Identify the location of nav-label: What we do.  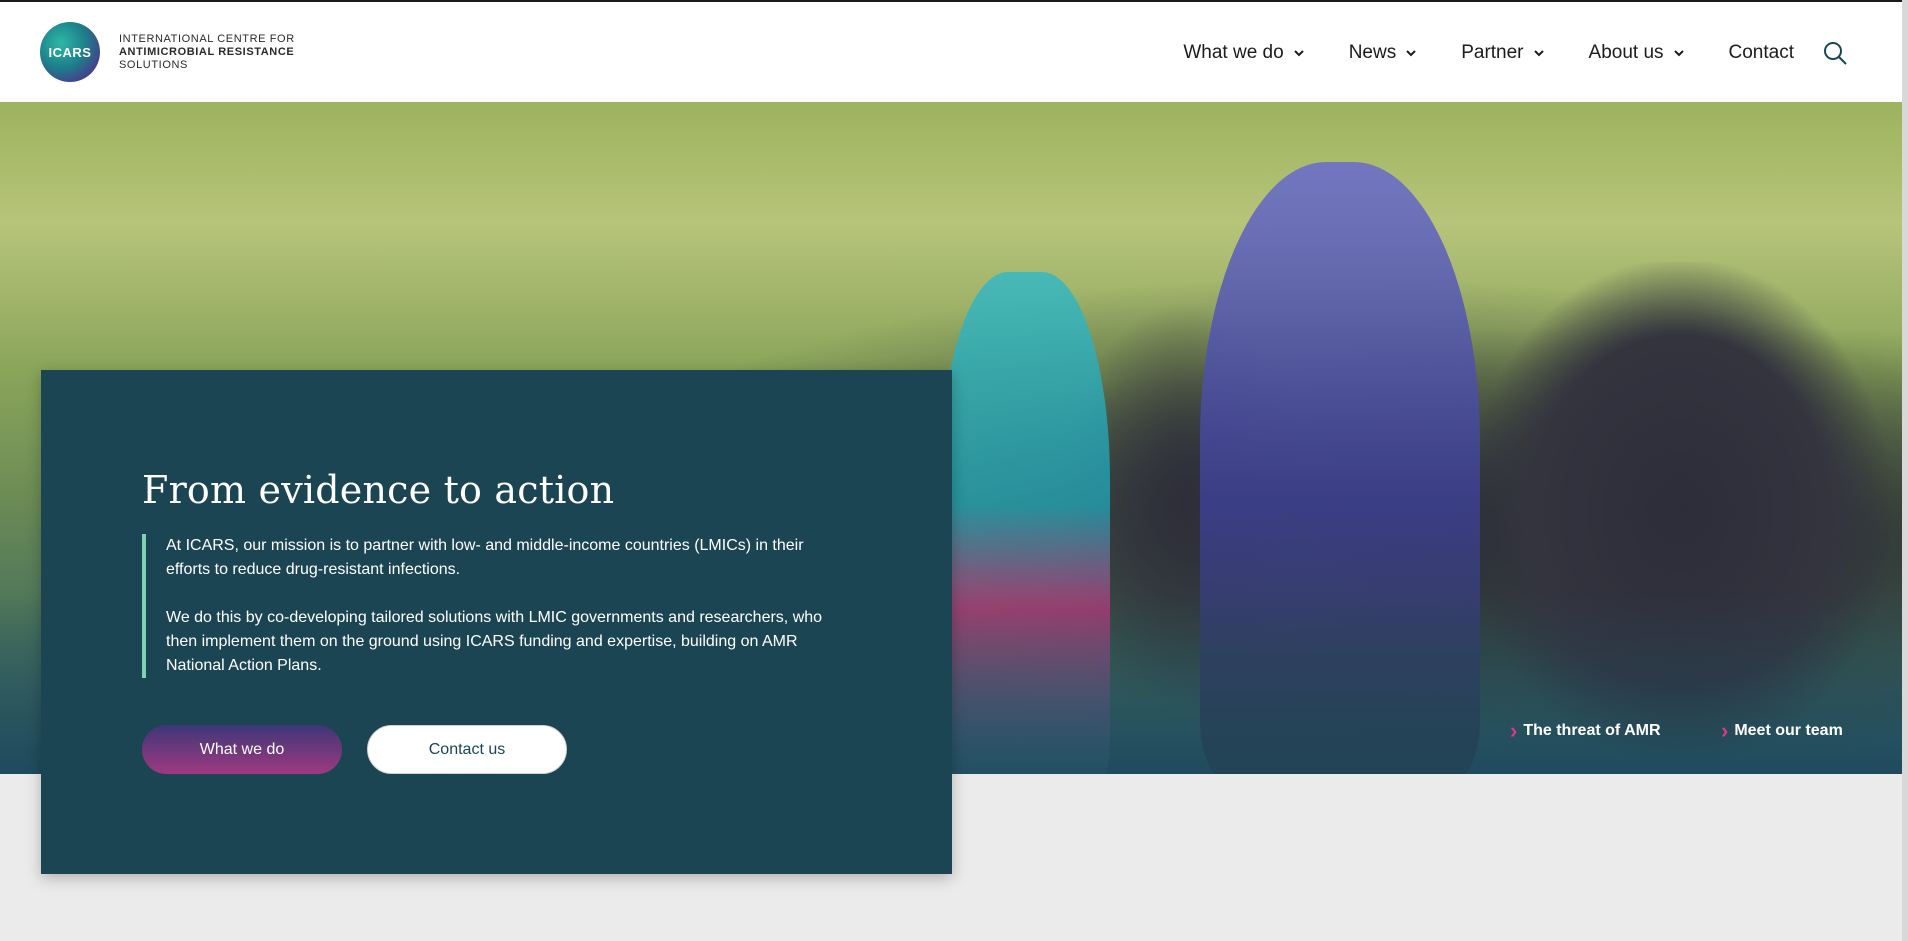
(1233, 52).